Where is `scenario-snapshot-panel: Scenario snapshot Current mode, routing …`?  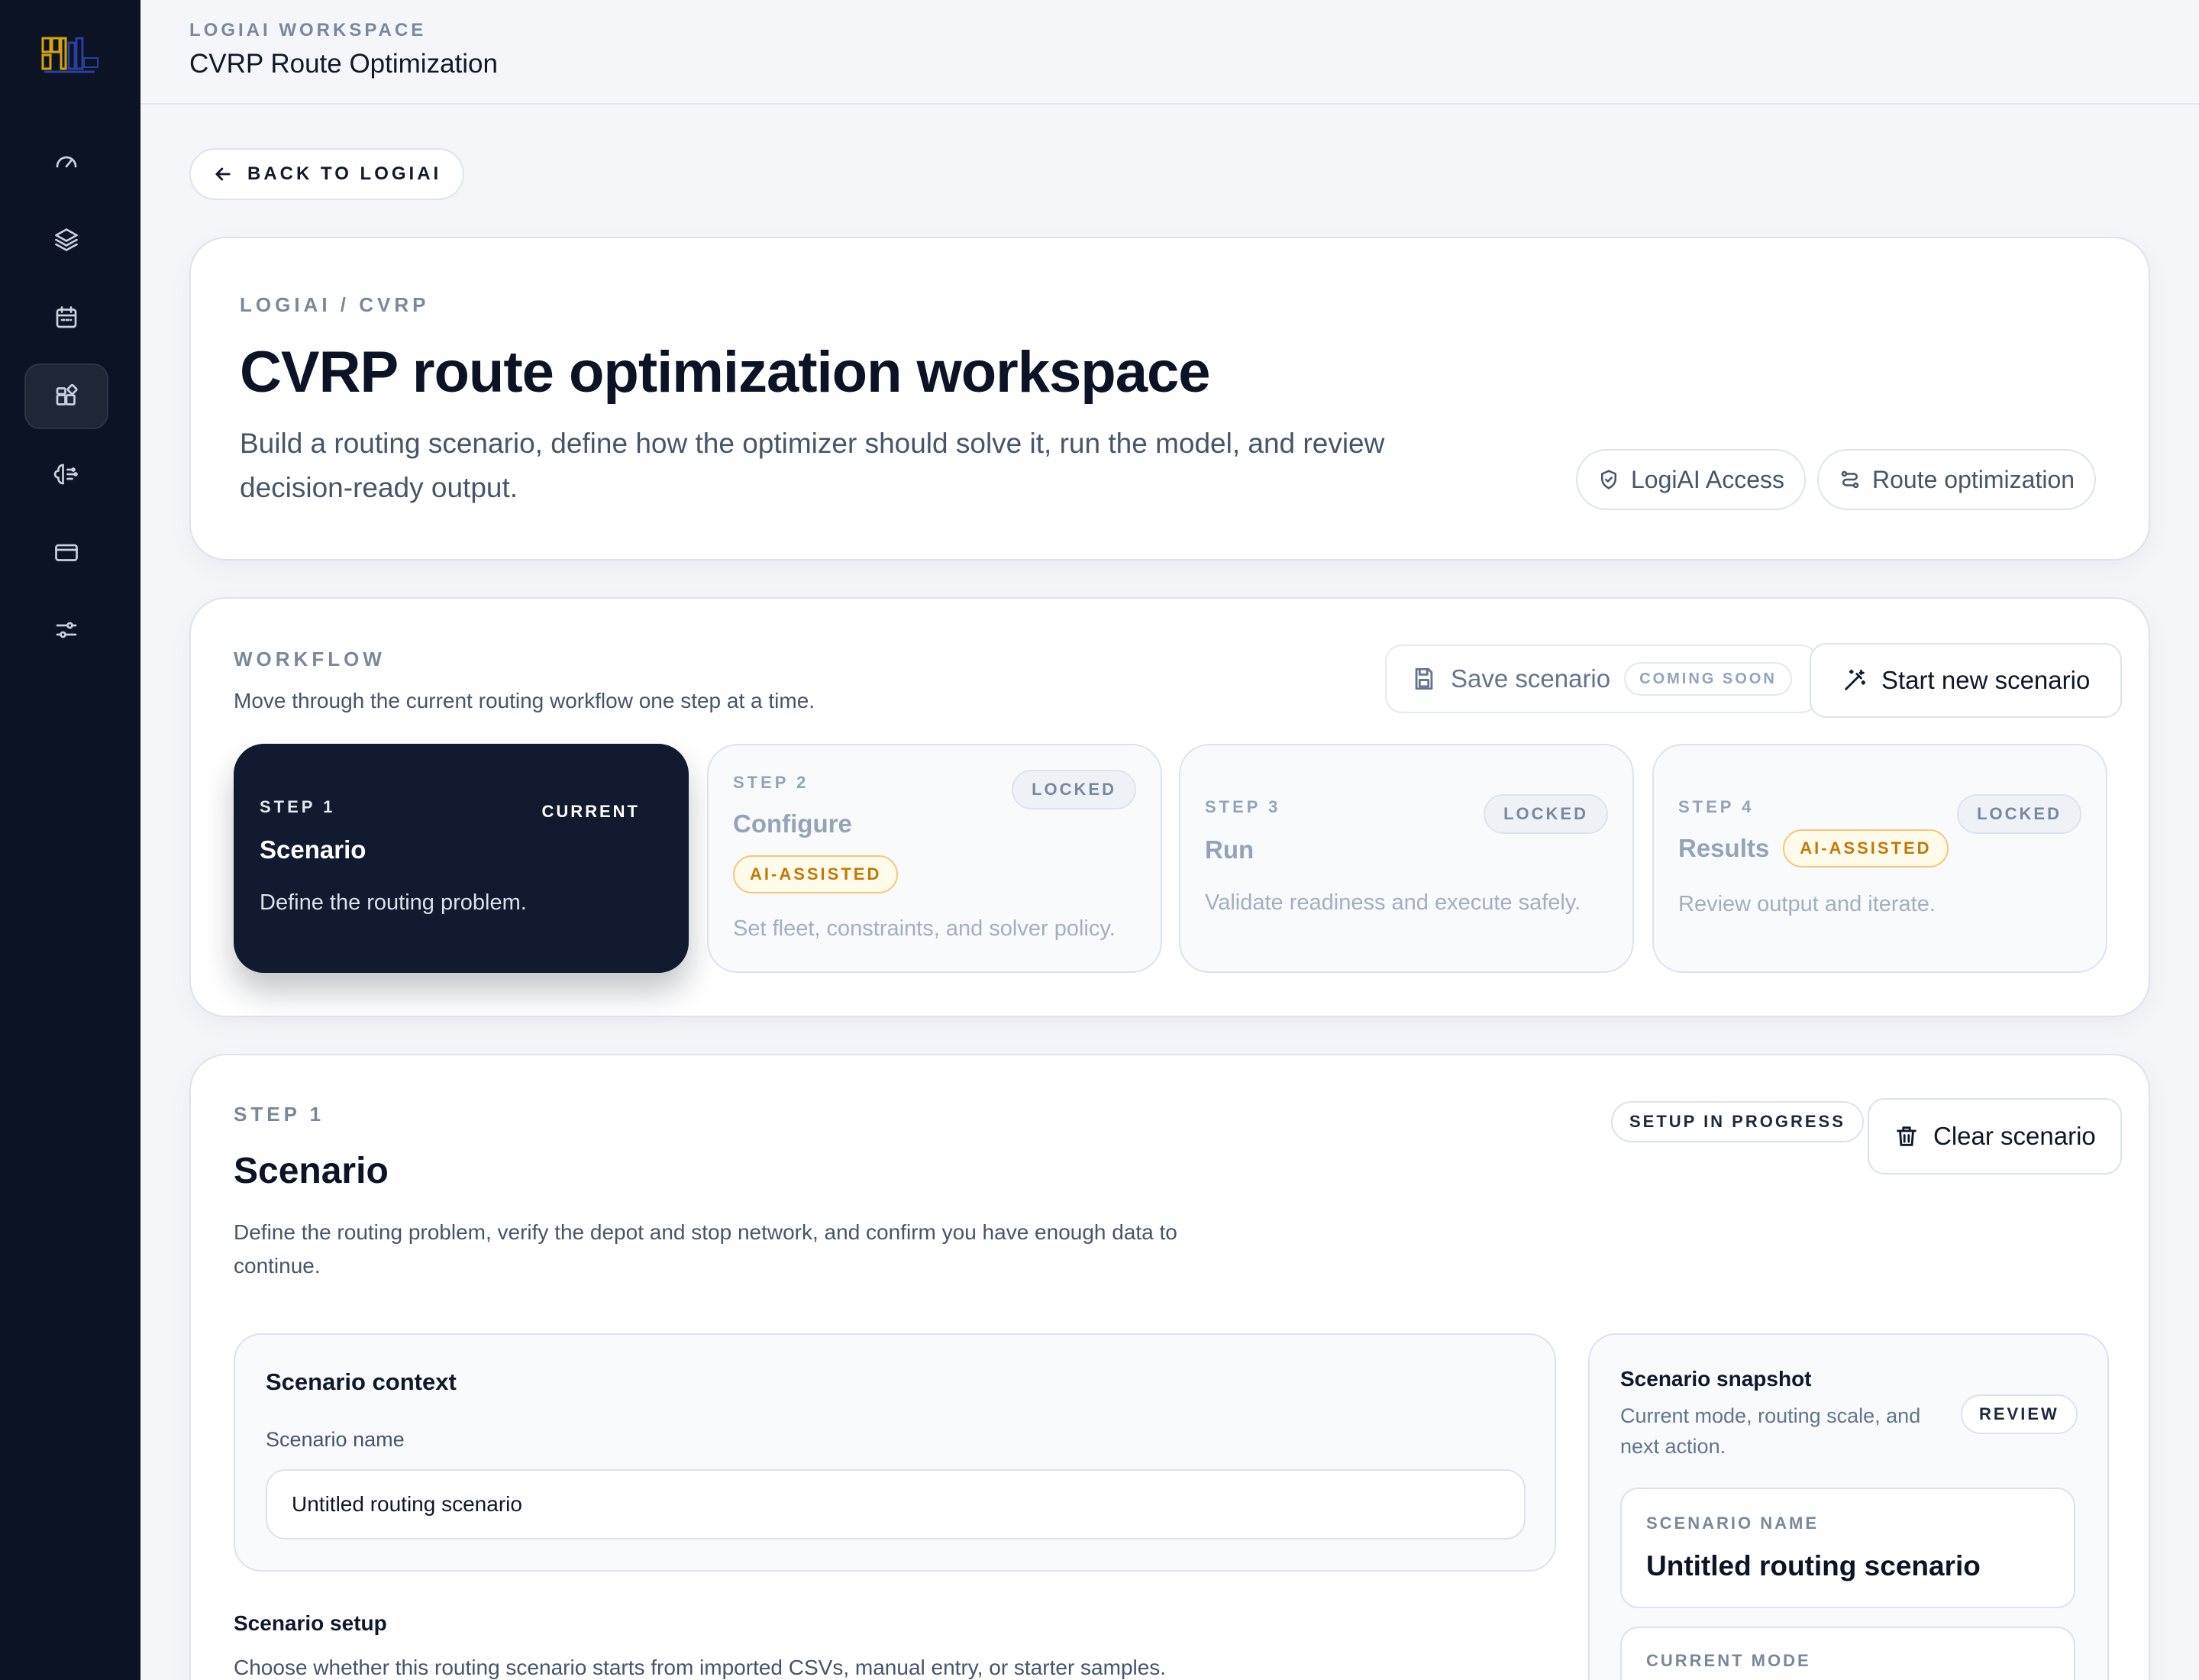
scenario-snapshot-panel: Scenario snapshot Current mode, routing … is located at coordinates (1849, 1506).